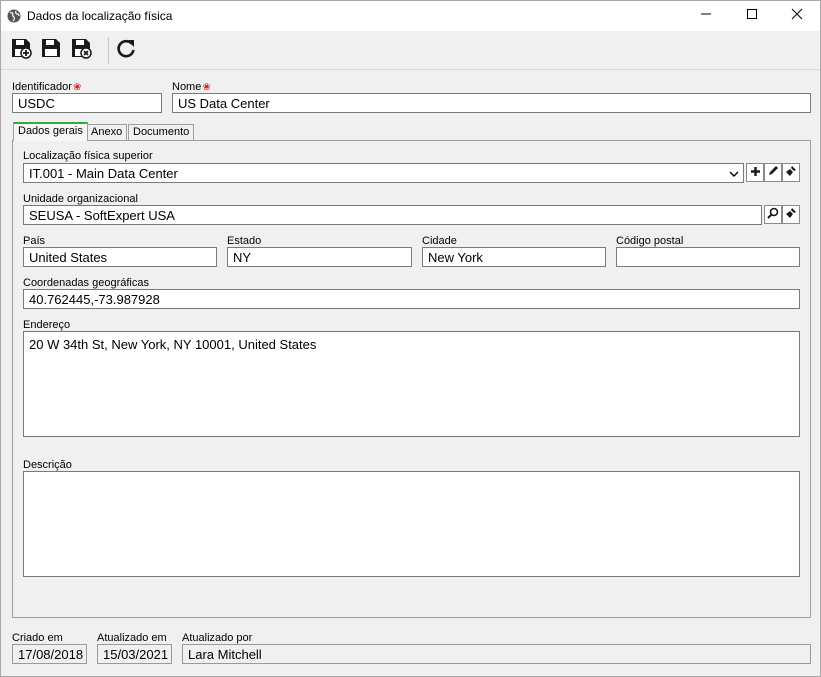 The image size is (821, 677). I want to click on clear-unit-button, so click(791, 214).